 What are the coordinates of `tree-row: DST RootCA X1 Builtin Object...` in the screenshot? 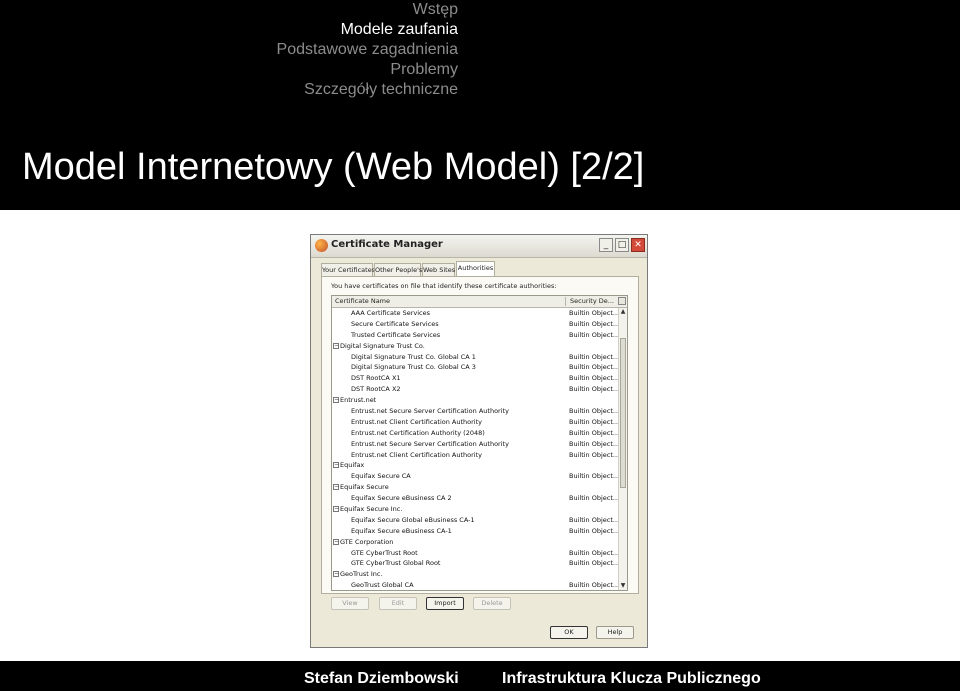 It's located at (476, 378).